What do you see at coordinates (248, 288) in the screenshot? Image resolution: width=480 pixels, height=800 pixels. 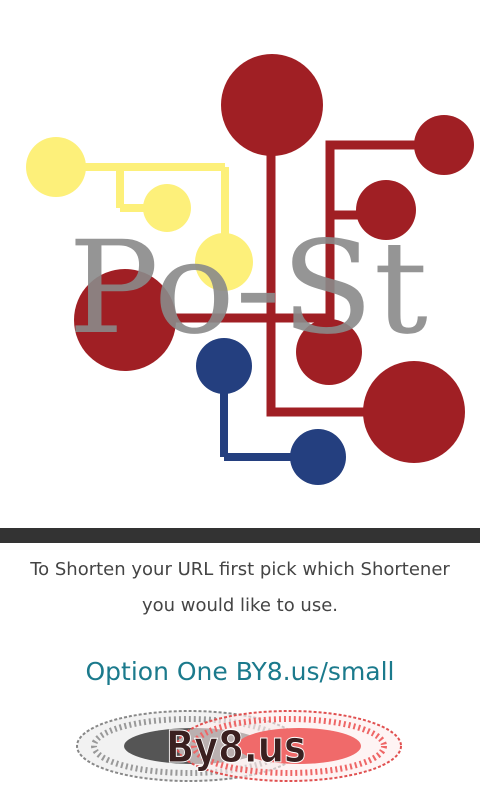 I see `po-st-logo-text: Po-St` at bounding box center [248, 288].